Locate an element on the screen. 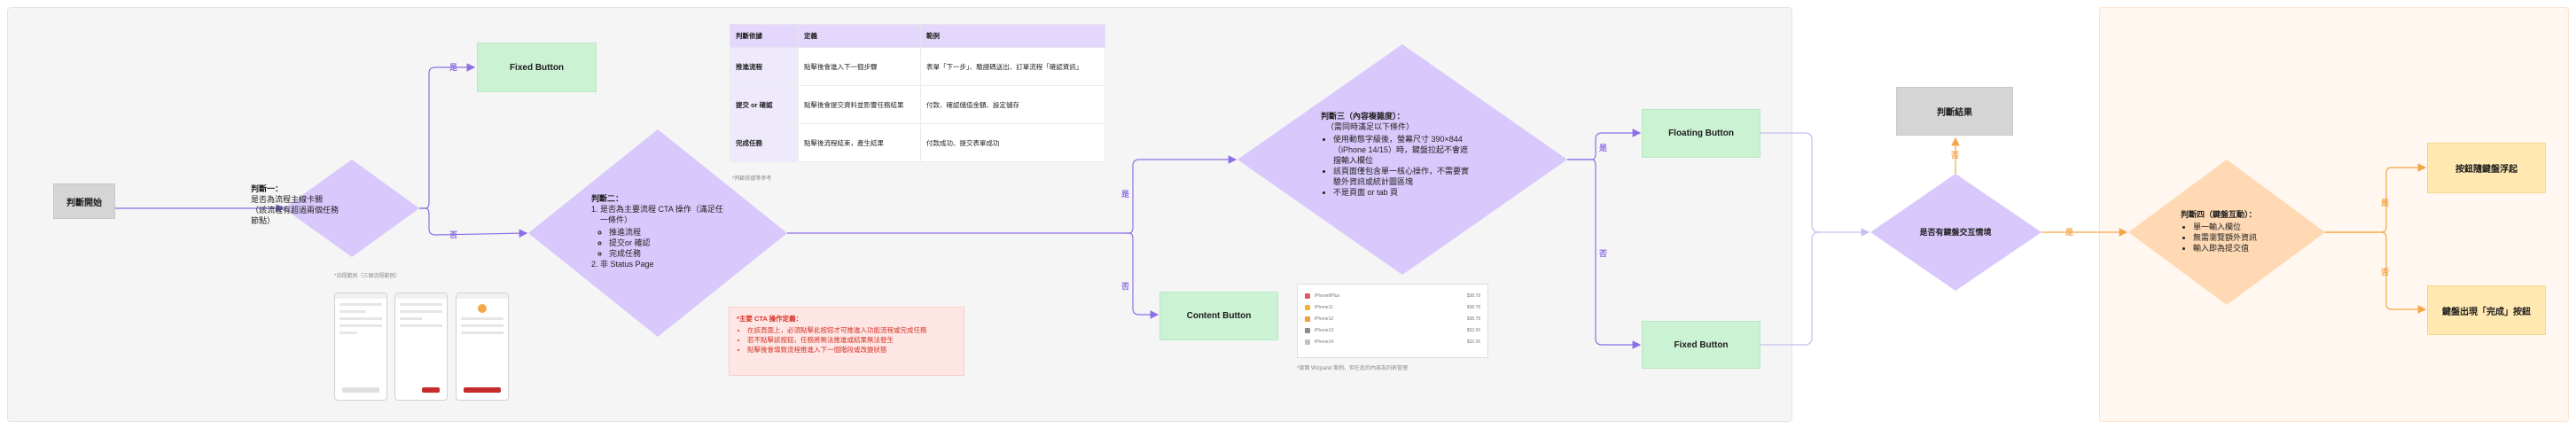 Image resolution: width=2576 pixels, height=429 pixels. avatar-icon is located at coordinates (482, 308).